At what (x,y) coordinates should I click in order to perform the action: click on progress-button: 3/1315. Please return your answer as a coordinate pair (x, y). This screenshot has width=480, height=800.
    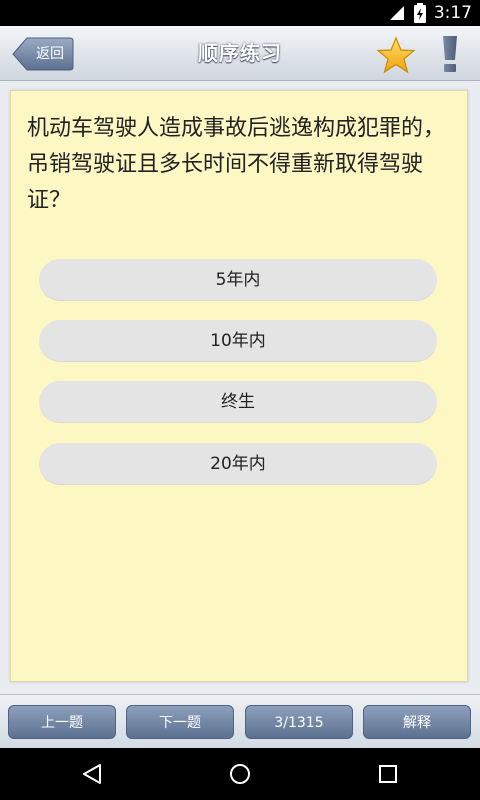
    Looking at the image, I should click on (299, 722).